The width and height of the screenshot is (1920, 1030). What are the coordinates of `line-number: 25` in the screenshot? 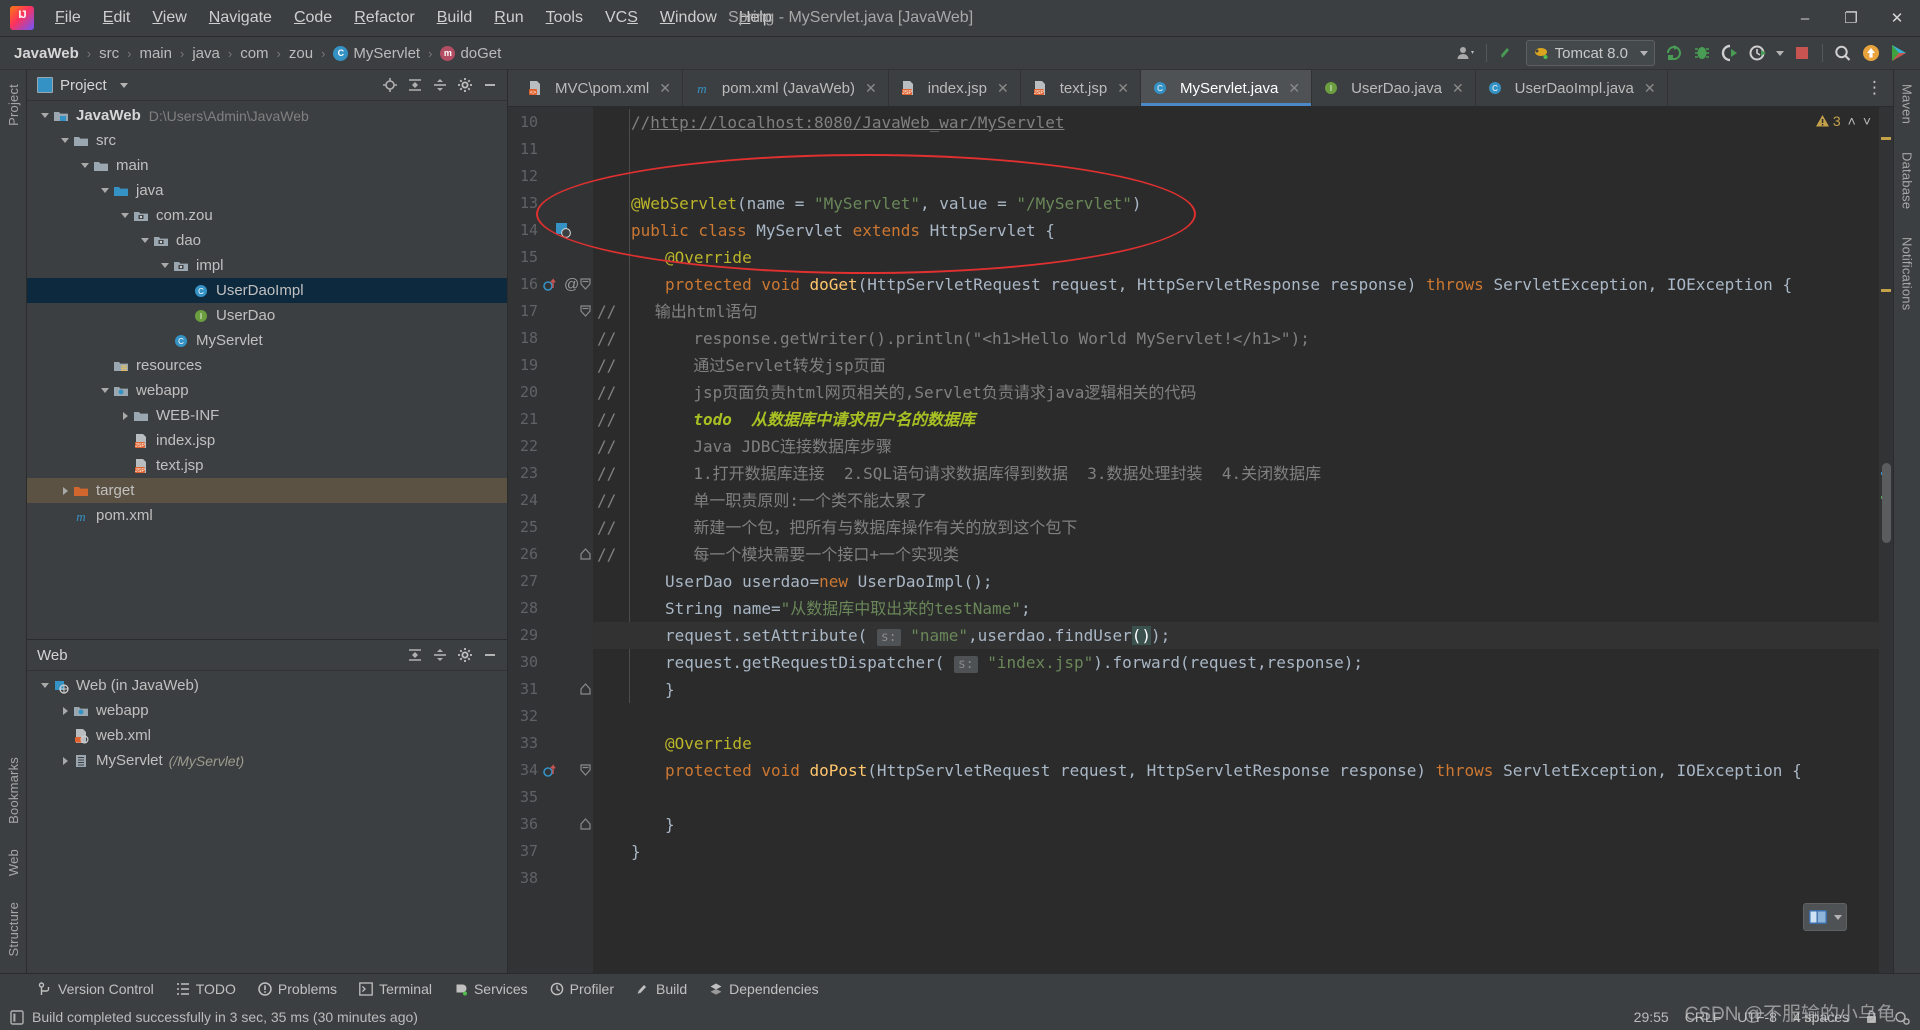 It's located at (550, 527).